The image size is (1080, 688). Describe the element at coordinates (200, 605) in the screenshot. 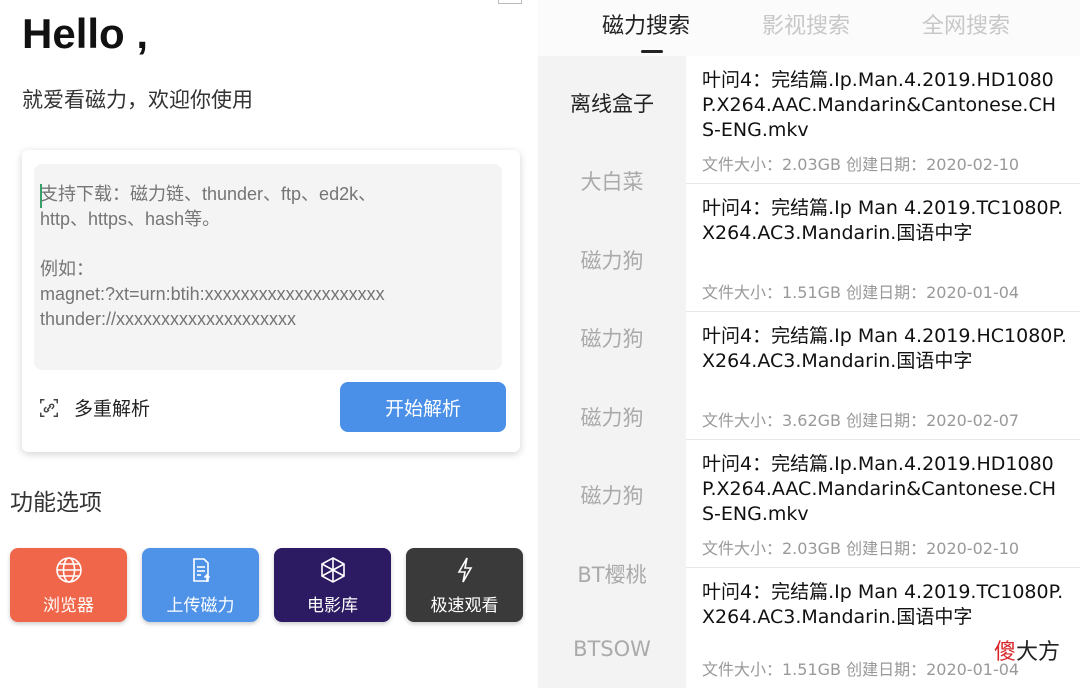

I see `upload-magnet-label: 上传磁力` at that location.